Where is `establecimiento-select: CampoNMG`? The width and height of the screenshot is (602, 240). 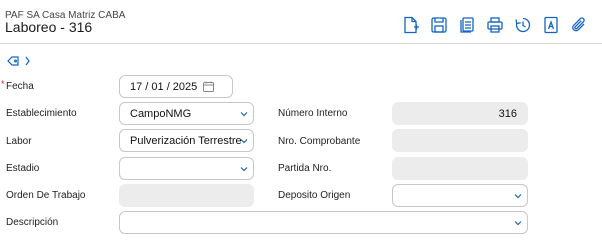 establecimiento-select: CampoNMG is located at coordinates (186, 113).